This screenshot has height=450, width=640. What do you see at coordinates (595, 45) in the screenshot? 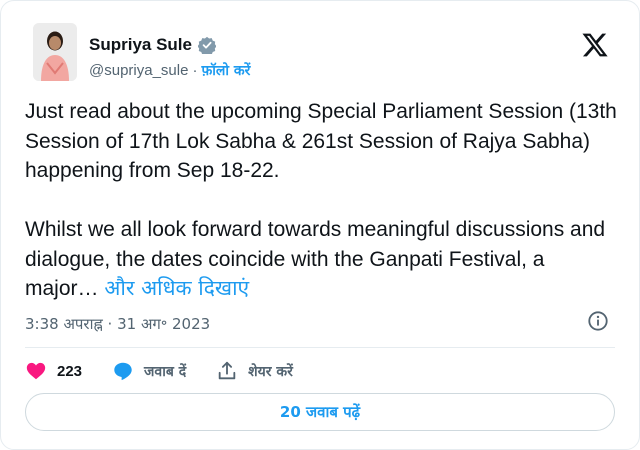
I see `x-logo-icon` at bounding box center [595, 45].